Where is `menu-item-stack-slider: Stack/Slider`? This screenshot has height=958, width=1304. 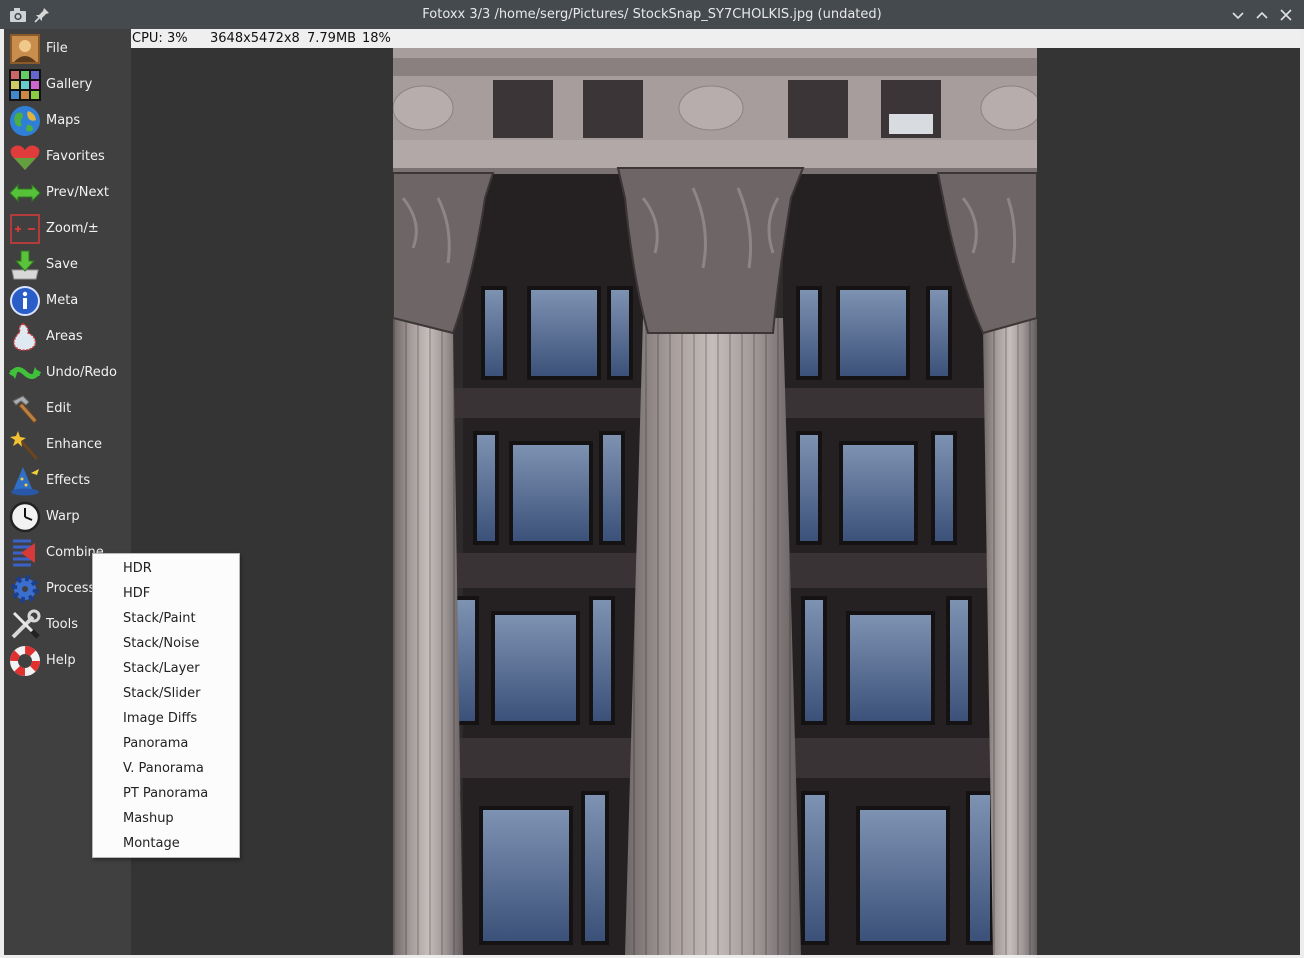 menu-item-stack-slider: Stack/Slider is located at coordinates (166, 692).